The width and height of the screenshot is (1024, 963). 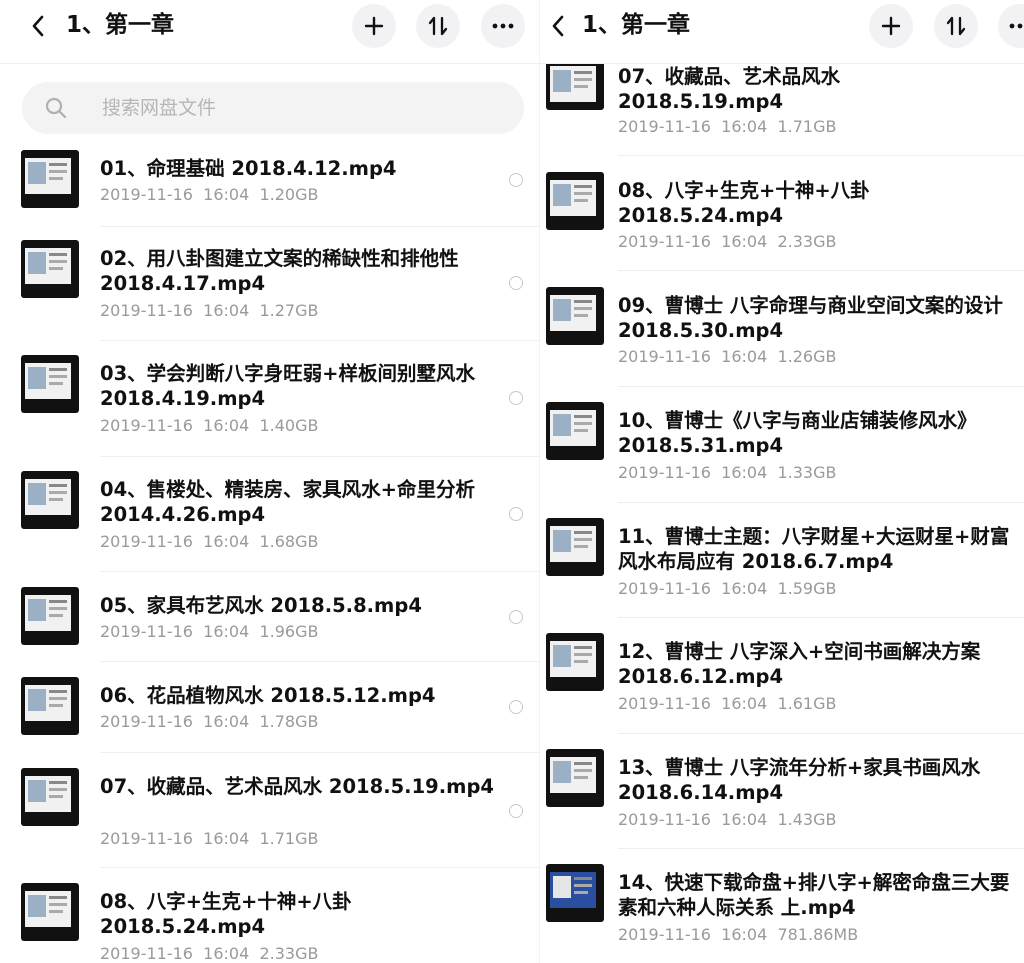 What do you see at coordinates (209, 194) in the screenshot?
I see `file-meta: 2019-11-16 16:04 1.20GB` at bounding box center [209, 194].